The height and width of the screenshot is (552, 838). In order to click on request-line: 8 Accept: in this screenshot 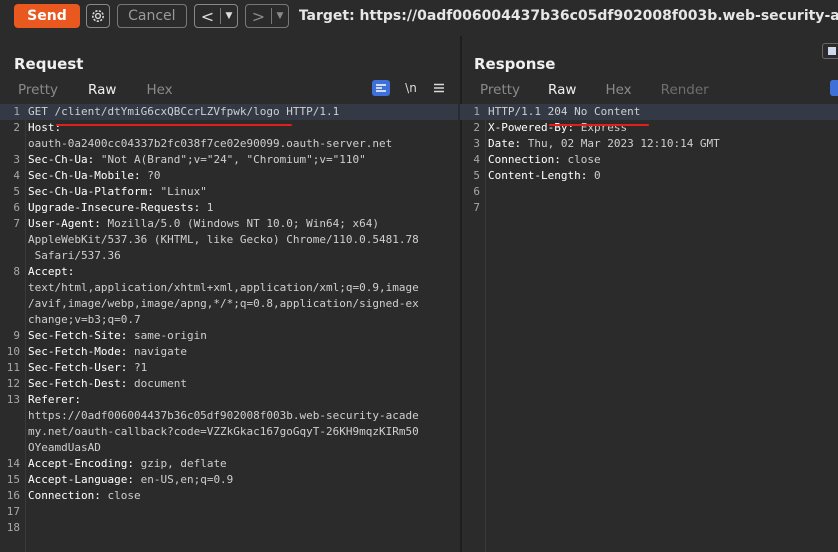, I will do `click(229, 272)`.